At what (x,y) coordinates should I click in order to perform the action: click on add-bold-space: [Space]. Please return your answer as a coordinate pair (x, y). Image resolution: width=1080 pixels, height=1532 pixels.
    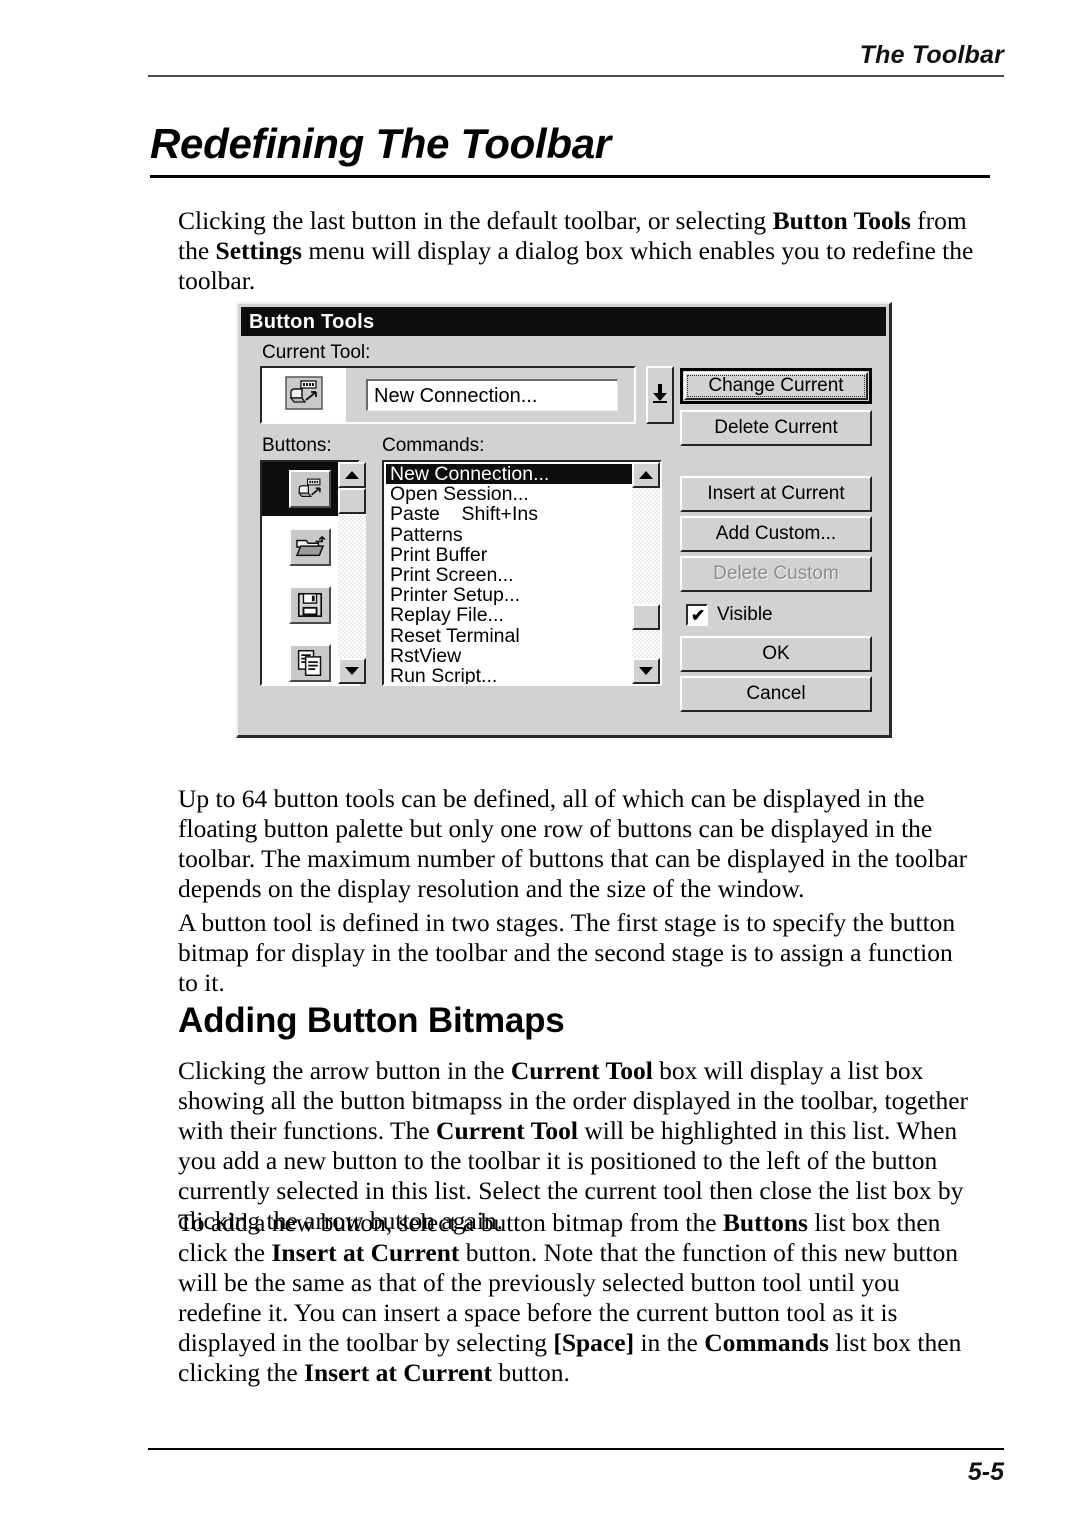
    Looking at the image, I should click on (594, 1342).